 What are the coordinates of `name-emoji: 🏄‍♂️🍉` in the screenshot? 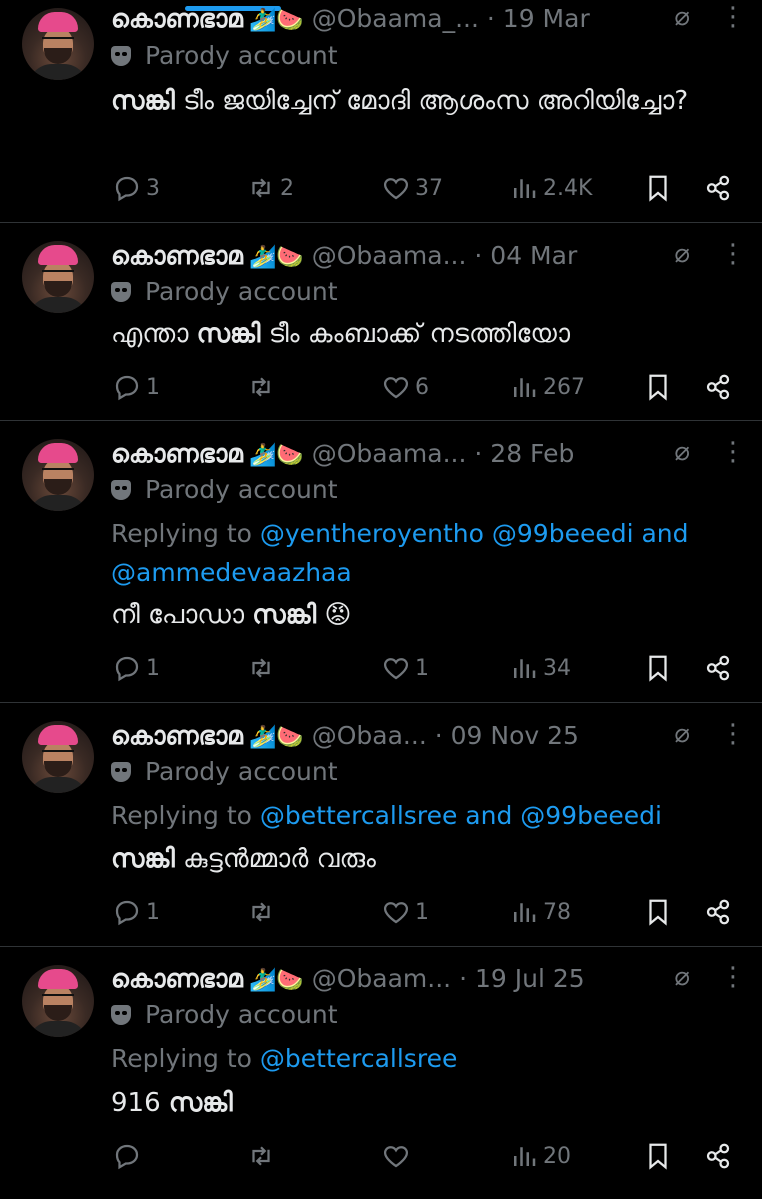 It's located at (276, 980).